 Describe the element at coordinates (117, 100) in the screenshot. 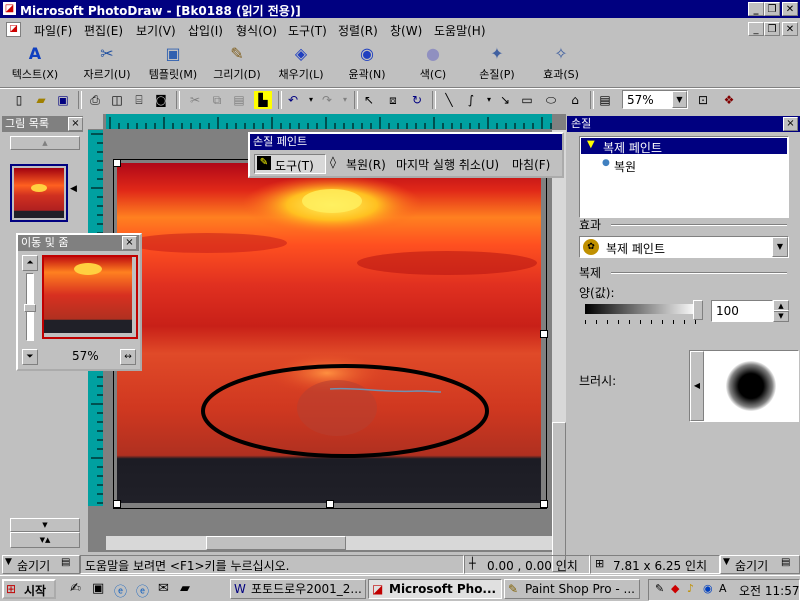

I see `print-preview-icon: ◫` at that location.